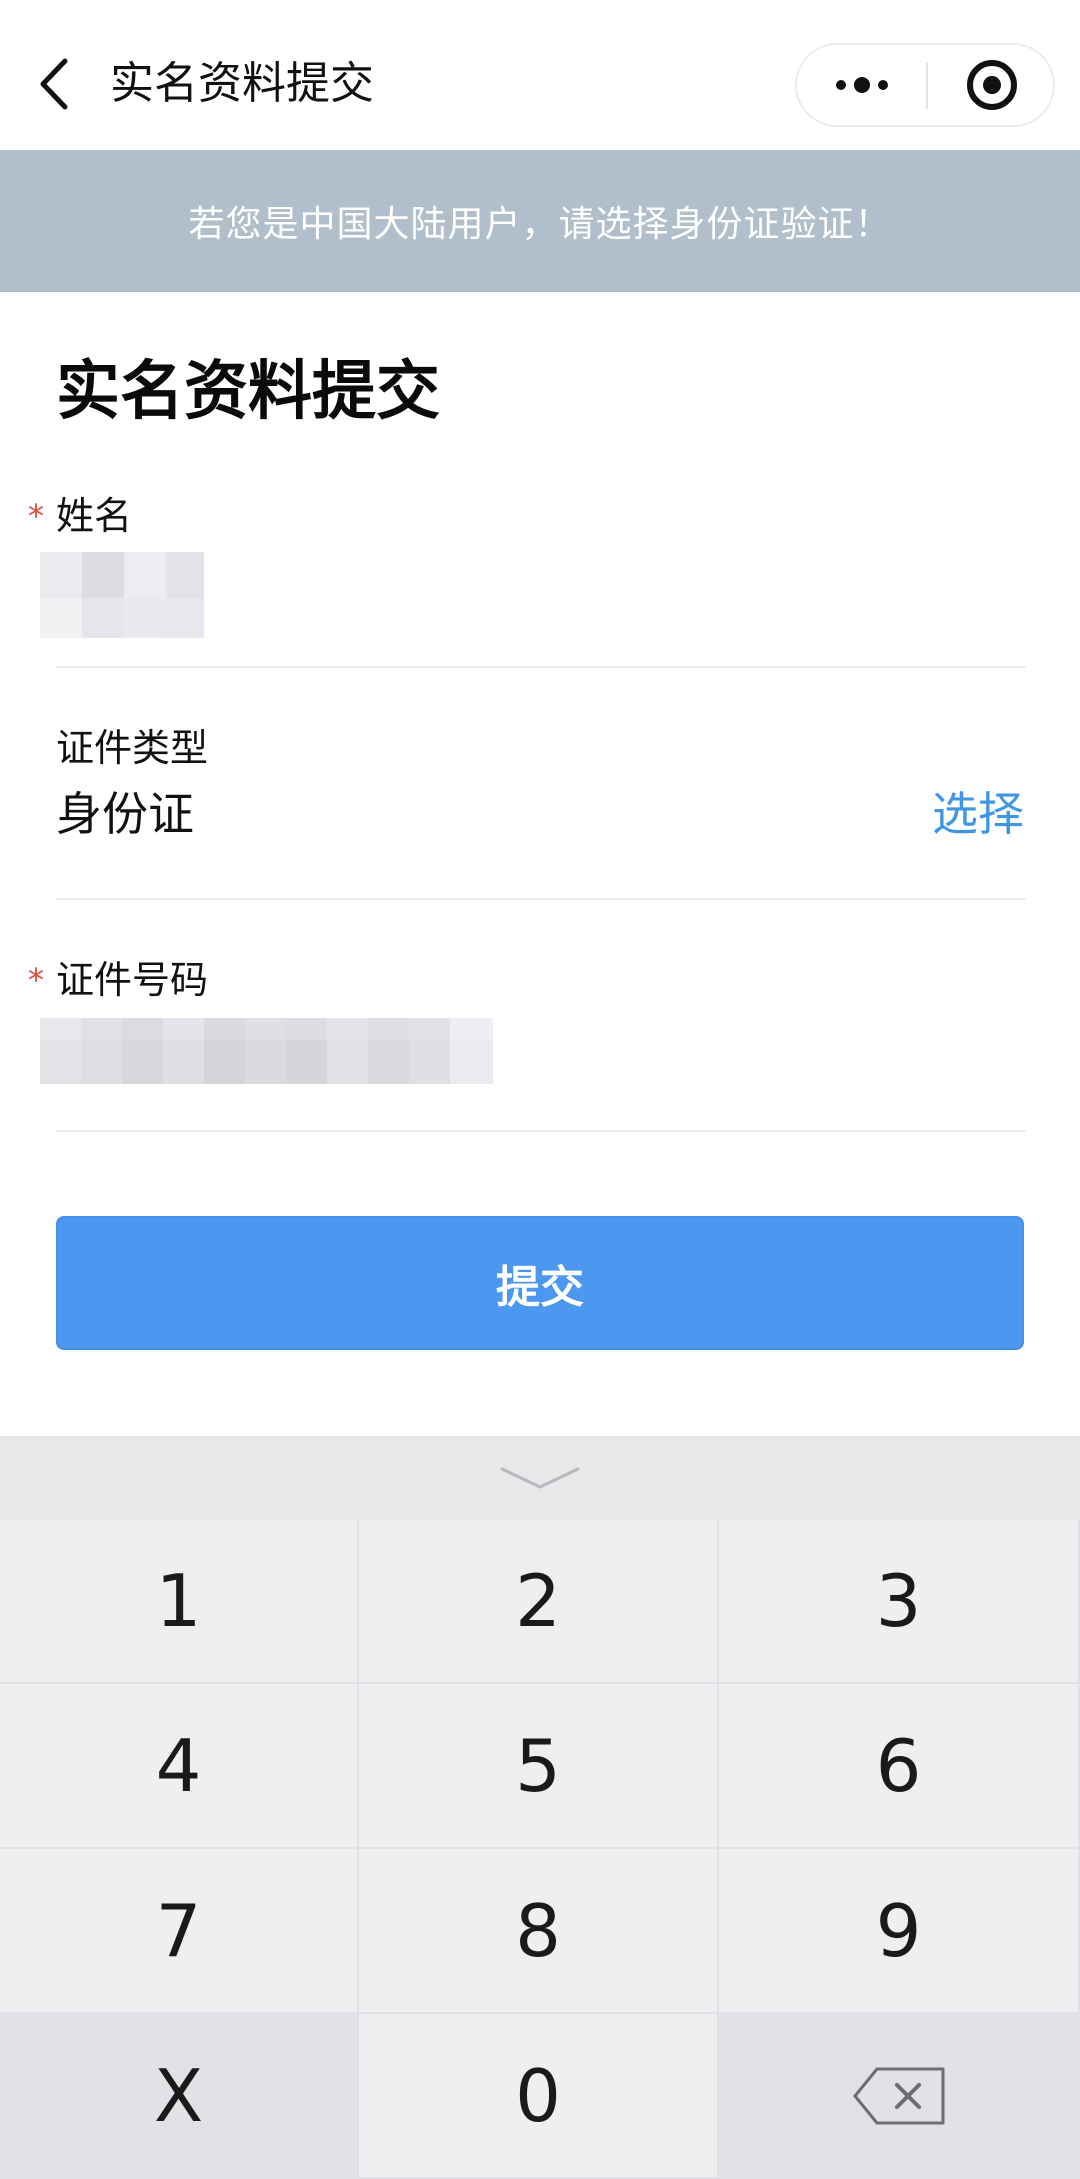 This screenshot has width=1080, height=2179. What do you see at coordinates (978, 814) in the screenshot?
I see `select-id-type-link: 选择` at bounding box center [978, 814].